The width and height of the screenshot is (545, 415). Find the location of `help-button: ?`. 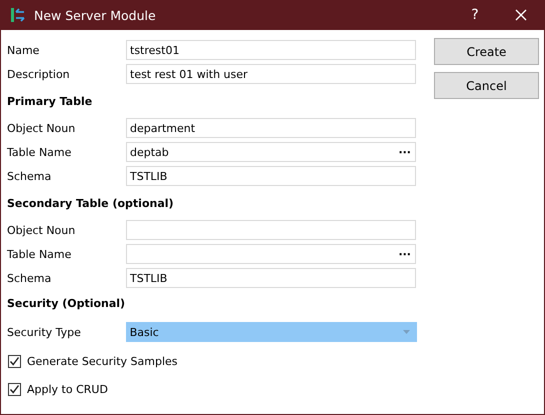

help-button: ? is located at coordinates (475, 15).